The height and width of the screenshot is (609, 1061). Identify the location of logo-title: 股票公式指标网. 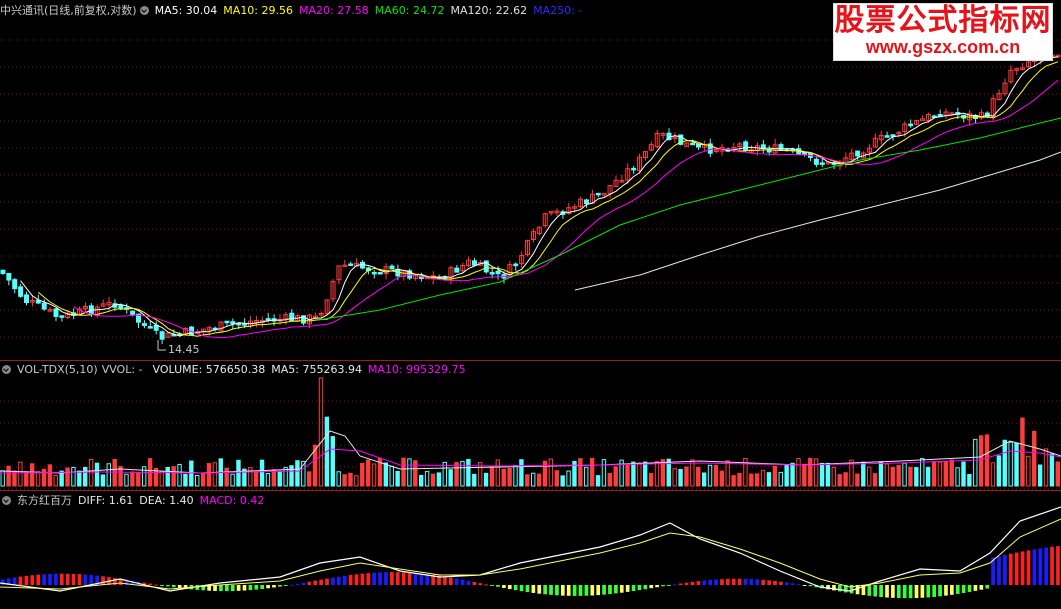
(943, 20).